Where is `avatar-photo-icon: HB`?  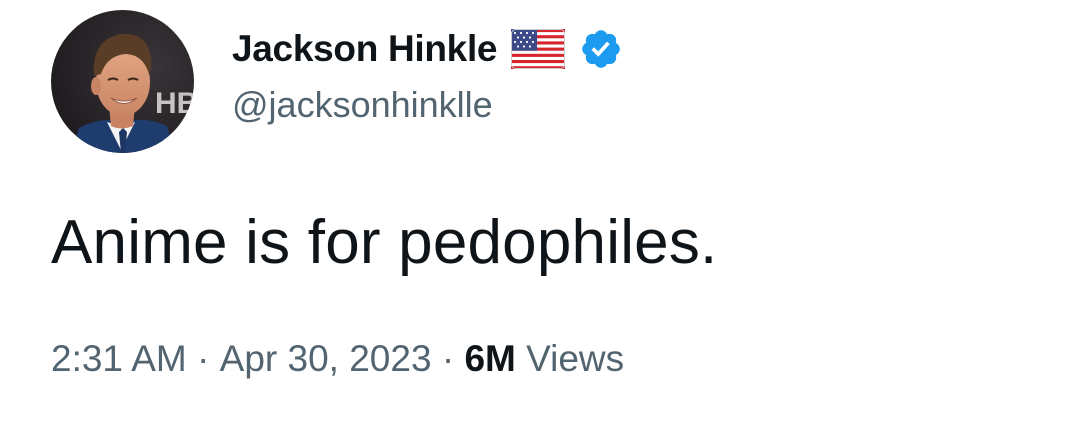 avatar-photo-icon: HB is located at coordinates (122, 81).